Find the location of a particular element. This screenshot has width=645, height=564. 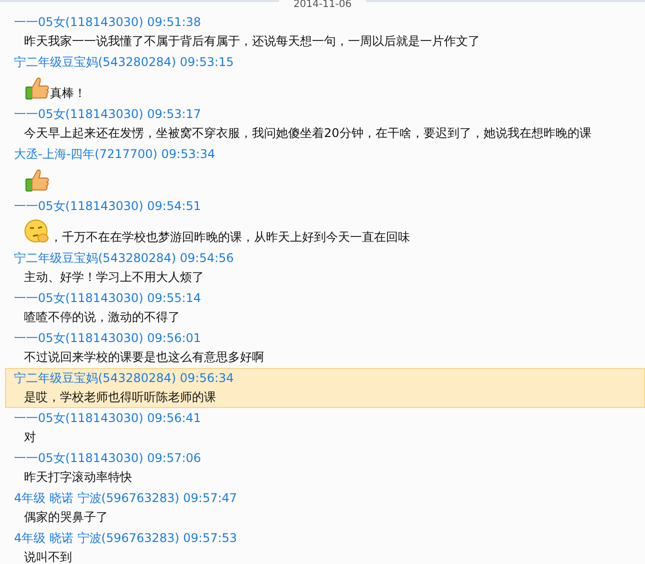

message-text: 对 is located at coordinates (30, 437).